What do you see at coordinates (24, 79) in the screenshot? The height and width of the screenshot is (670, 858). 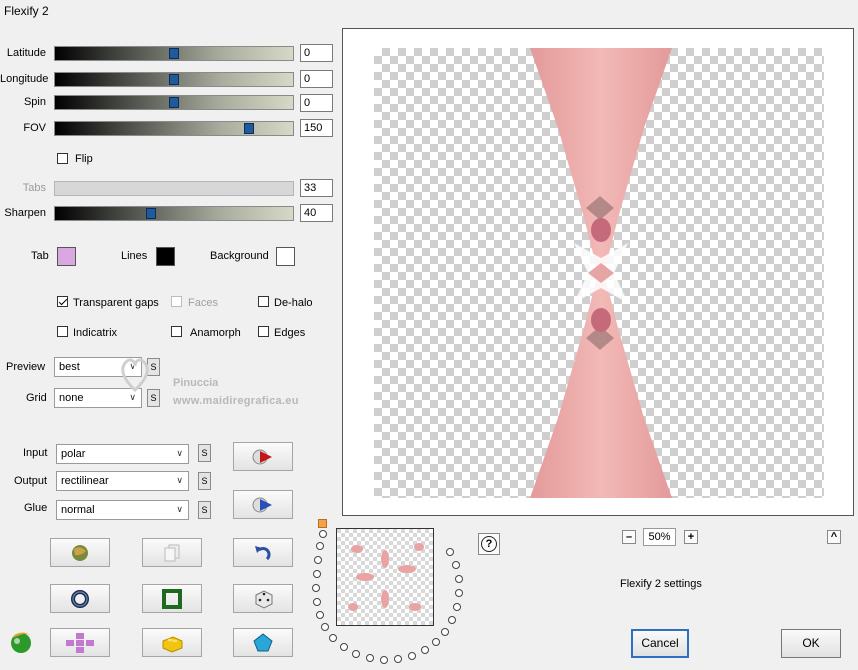 I see `longitude-label: Longitude` at bounding box center [24, 79].